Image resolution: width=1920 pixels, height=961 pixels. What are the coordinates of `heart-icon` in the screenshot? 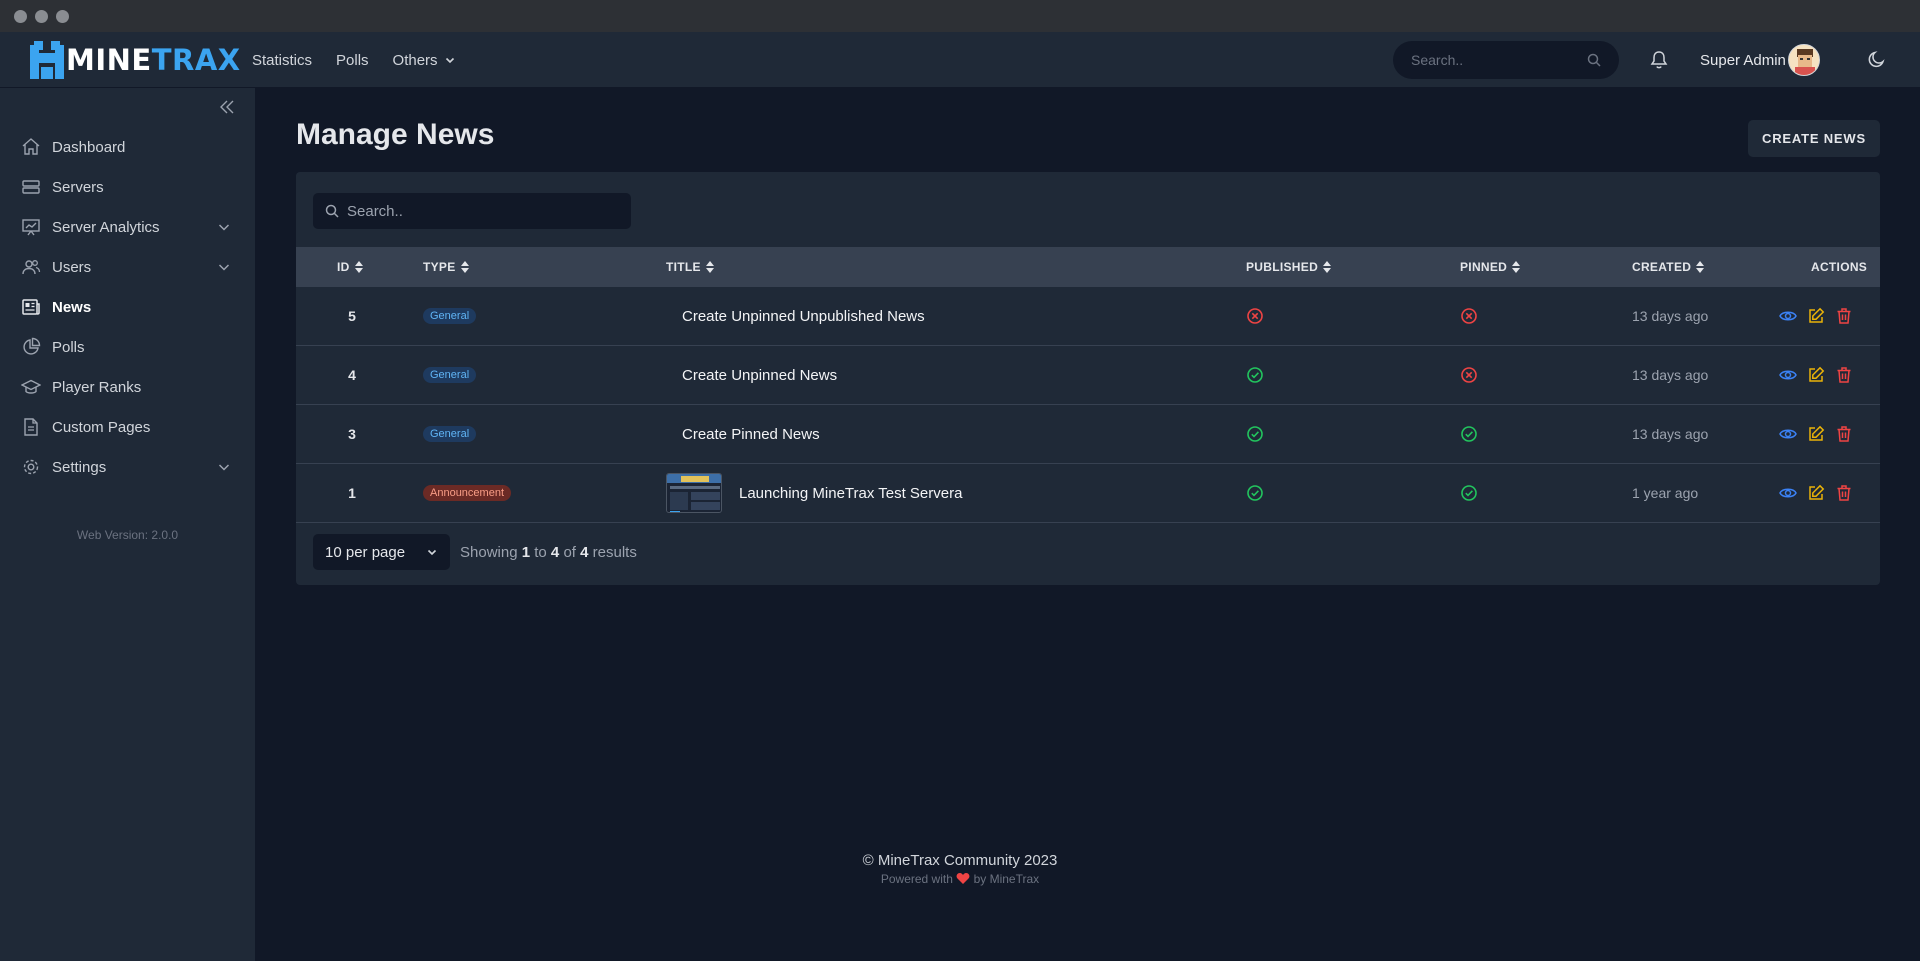 It's located at (963, 878).